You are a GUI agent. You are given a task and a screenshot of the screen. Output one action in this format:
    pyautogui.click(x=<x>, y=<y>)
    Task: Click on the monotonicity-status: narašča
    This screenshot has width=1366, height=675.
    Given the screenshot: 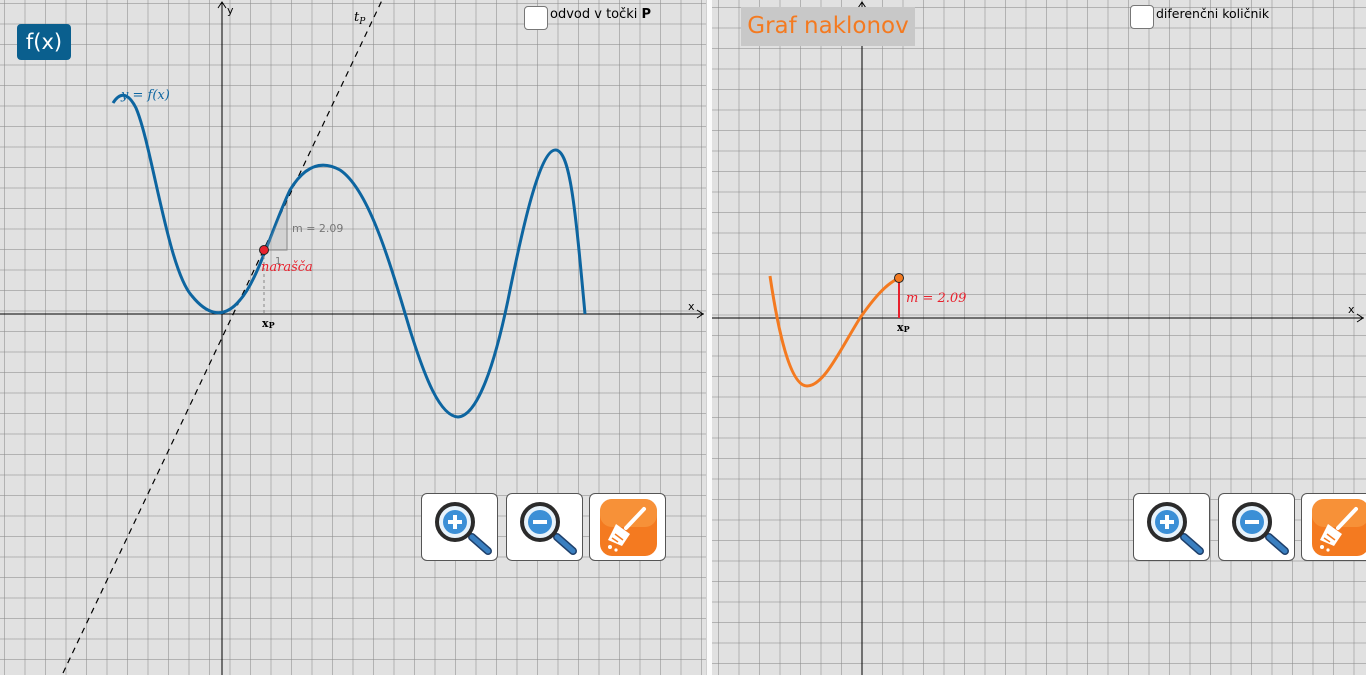 What is the action you would take?
    pyautogui.click(x=287, y=267)
    